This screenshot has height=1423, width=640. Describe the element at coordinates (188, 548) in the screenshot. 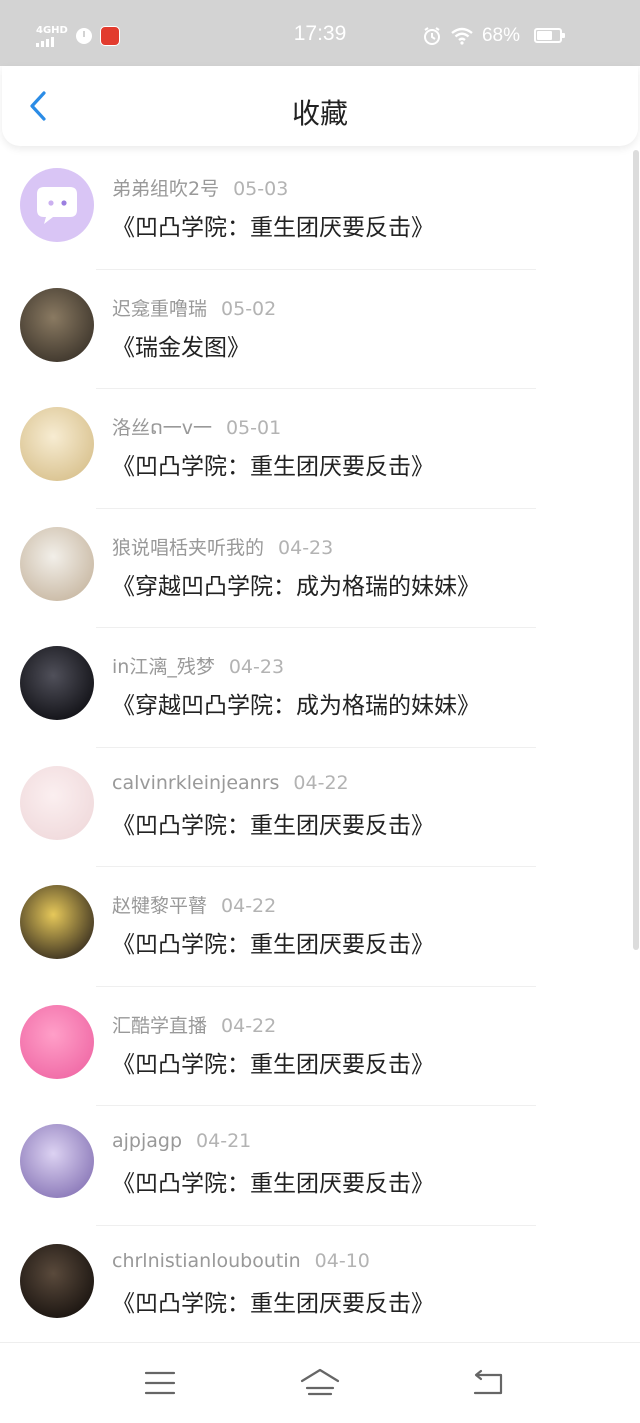

I see `author-name: 狼说唱栝夹听我的` at that location.